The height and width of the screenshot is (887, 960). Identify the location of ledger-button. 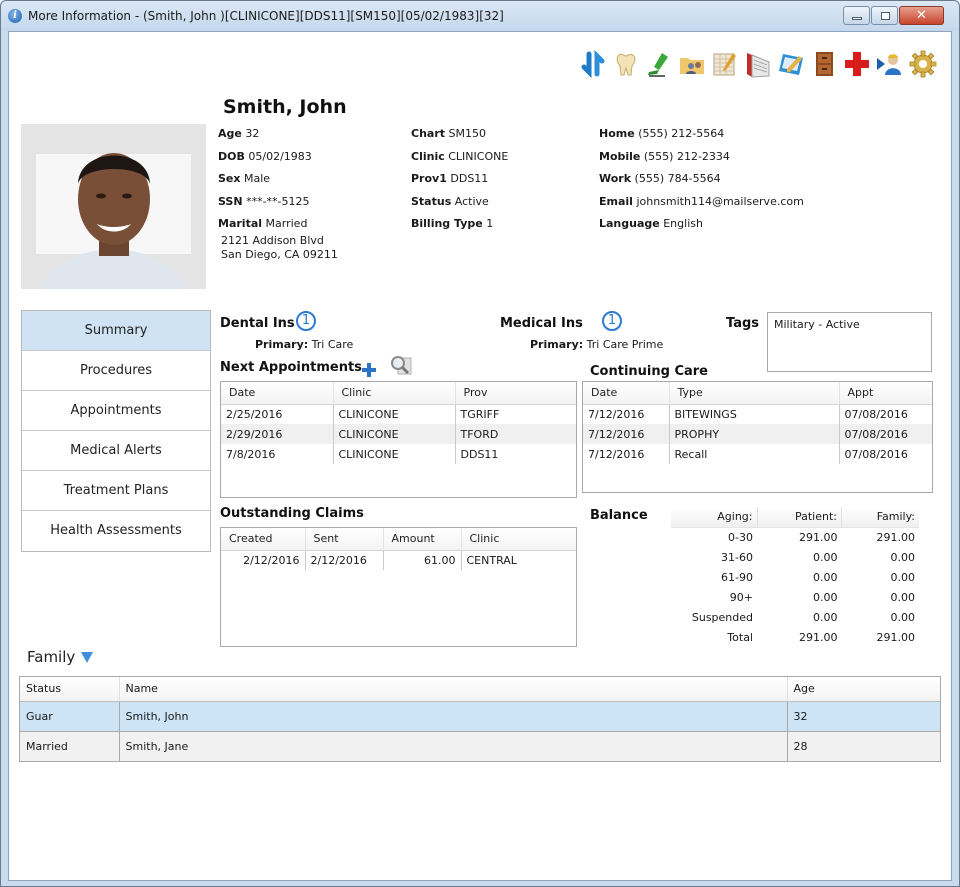
(724, 64).